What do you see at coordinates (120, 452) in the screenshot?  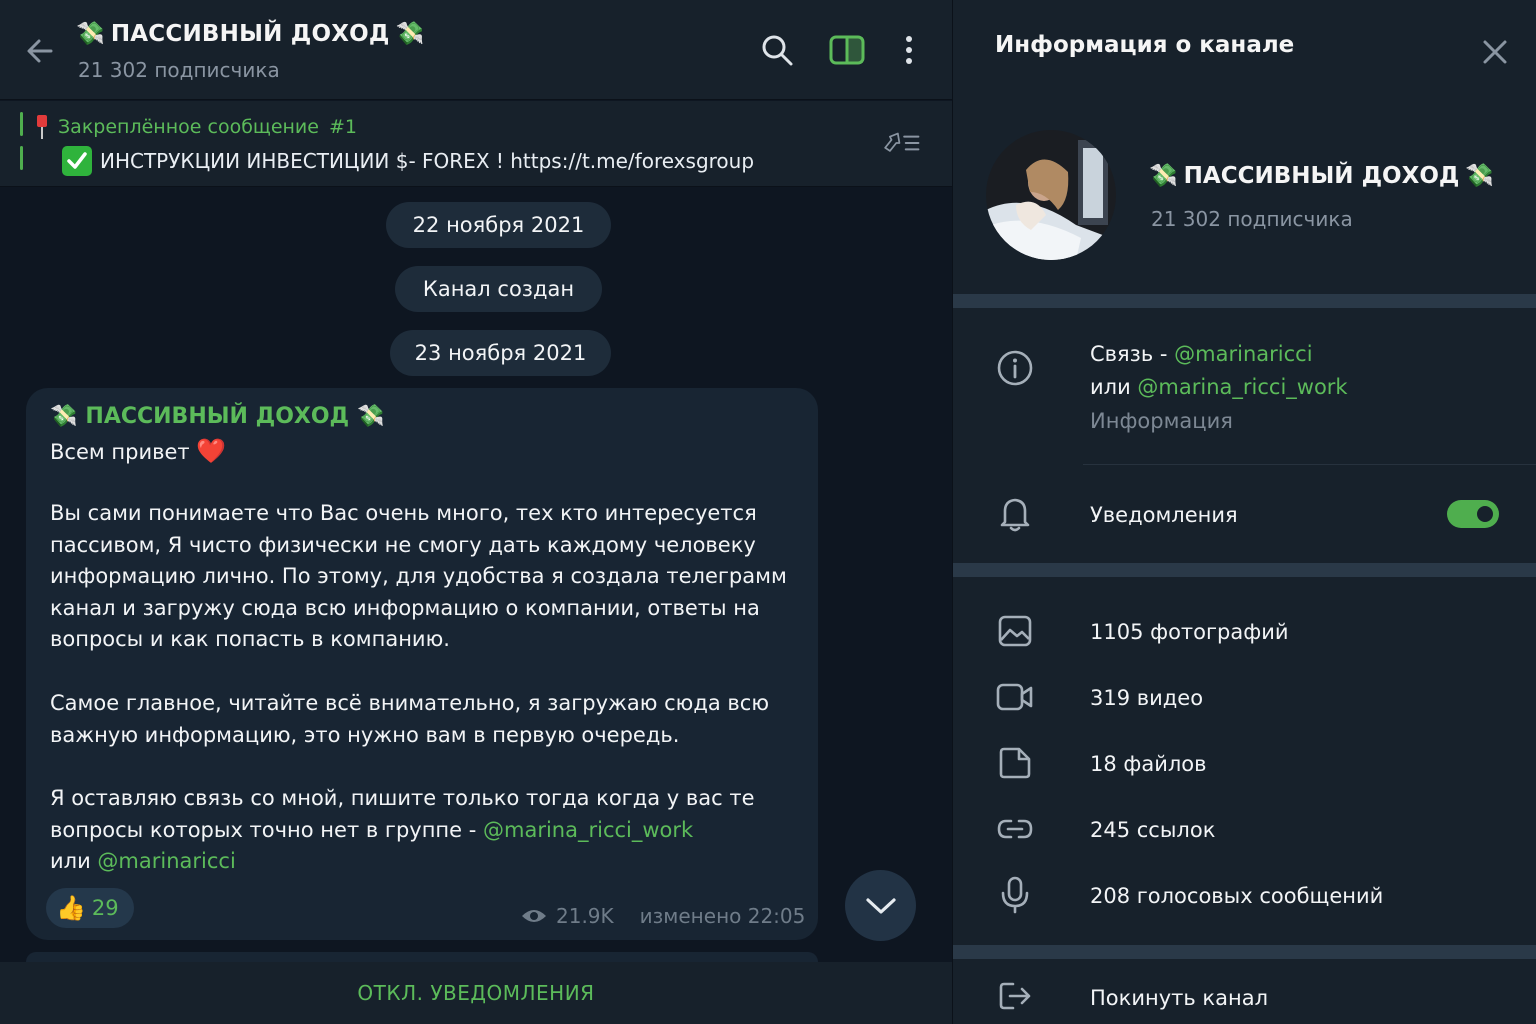 I see `greeting-text: Всем привет` at bounding box center [120, 452].